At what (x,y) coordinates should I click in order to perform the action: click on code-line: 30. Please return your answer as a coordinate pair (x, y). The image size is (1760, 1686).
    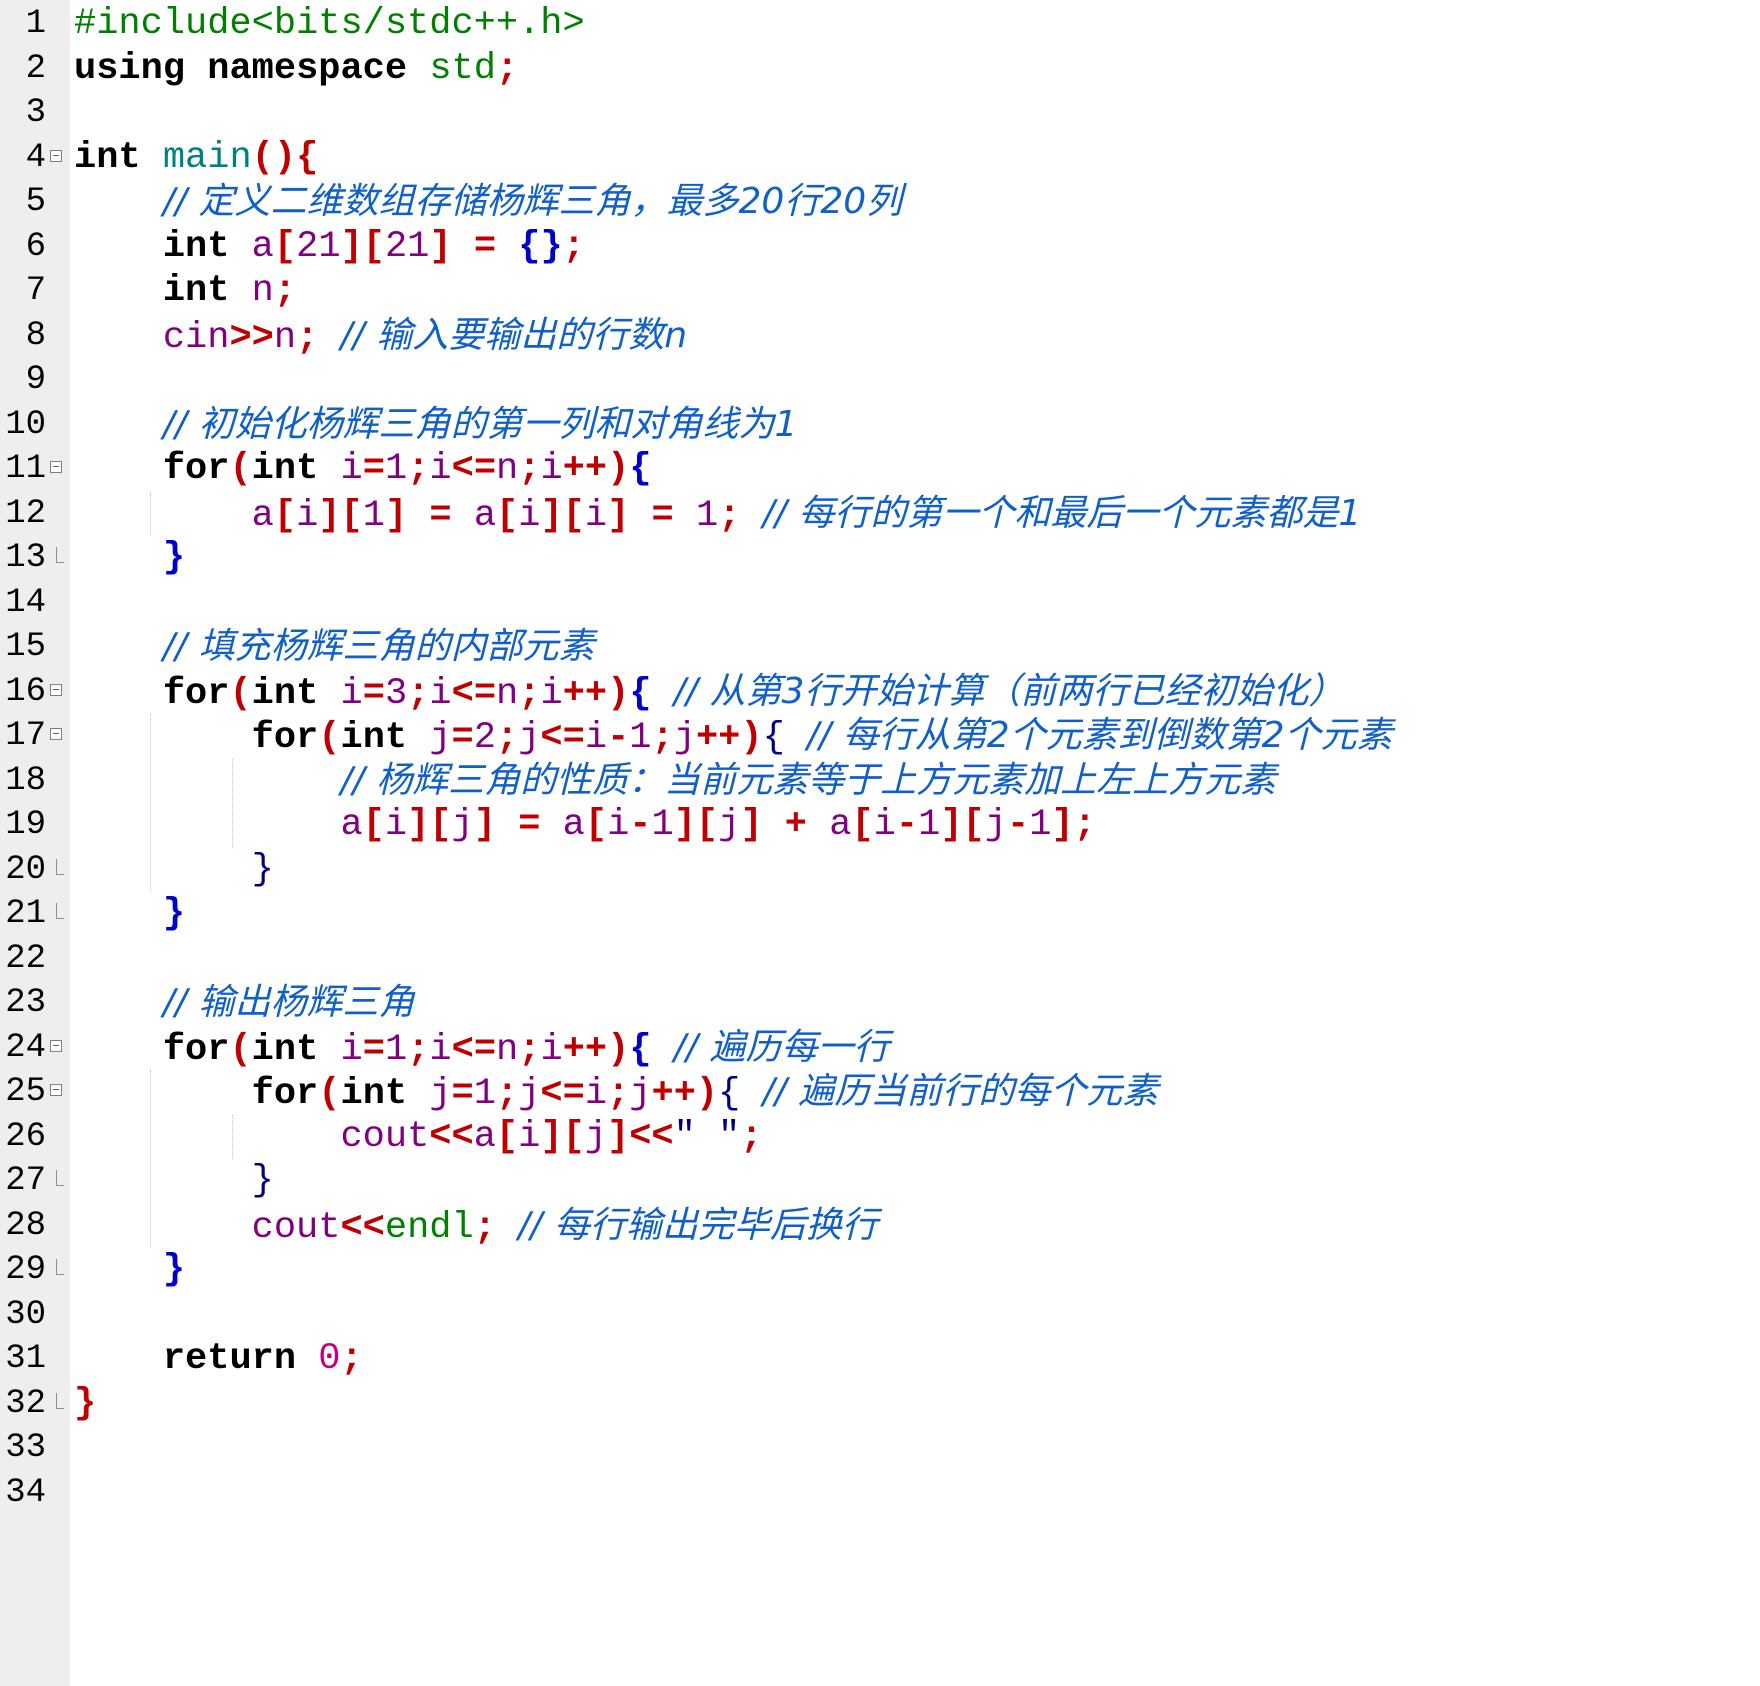
    Looking at the image, I should click on (880, 1315).